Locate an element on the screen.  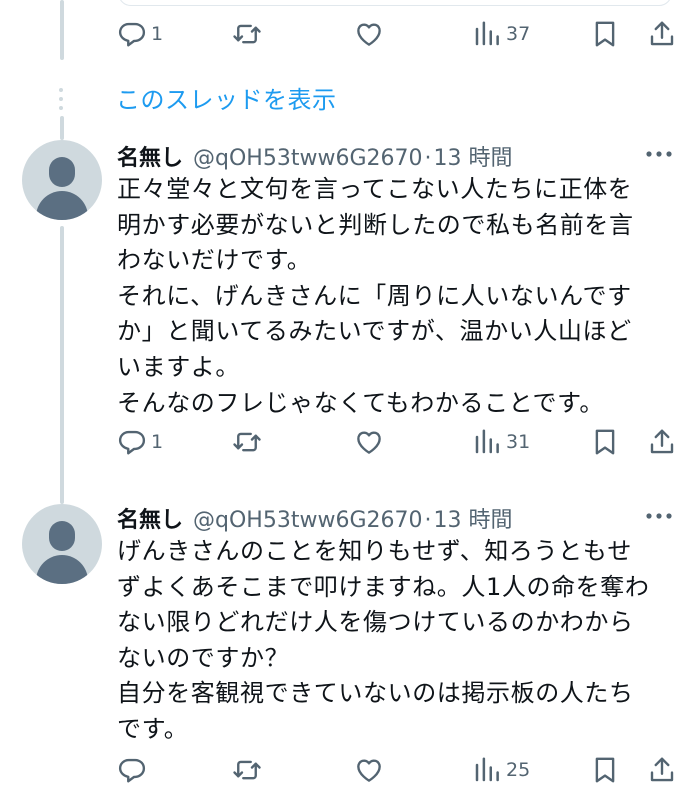
views-button: 25 is located at coordinates (501, 770).